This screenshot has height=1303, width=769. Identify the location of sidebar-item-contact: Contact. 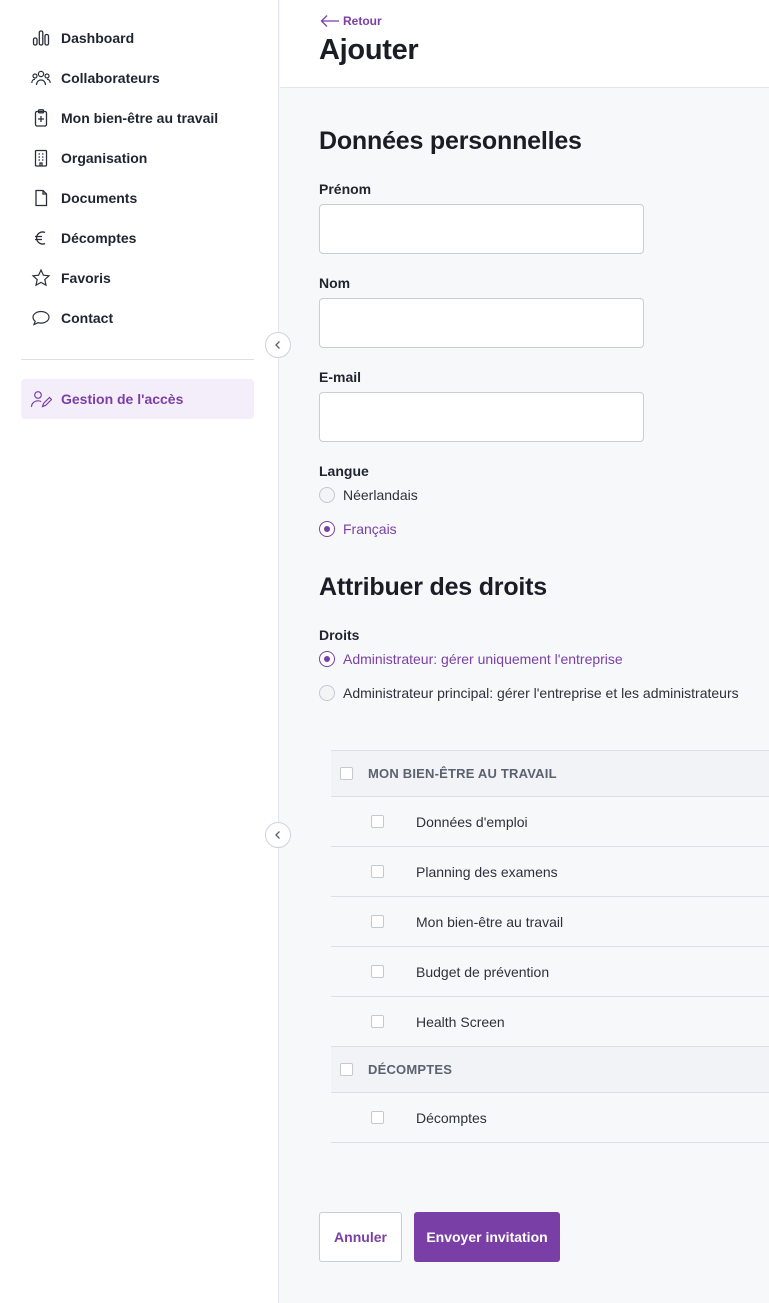
(139, 318).